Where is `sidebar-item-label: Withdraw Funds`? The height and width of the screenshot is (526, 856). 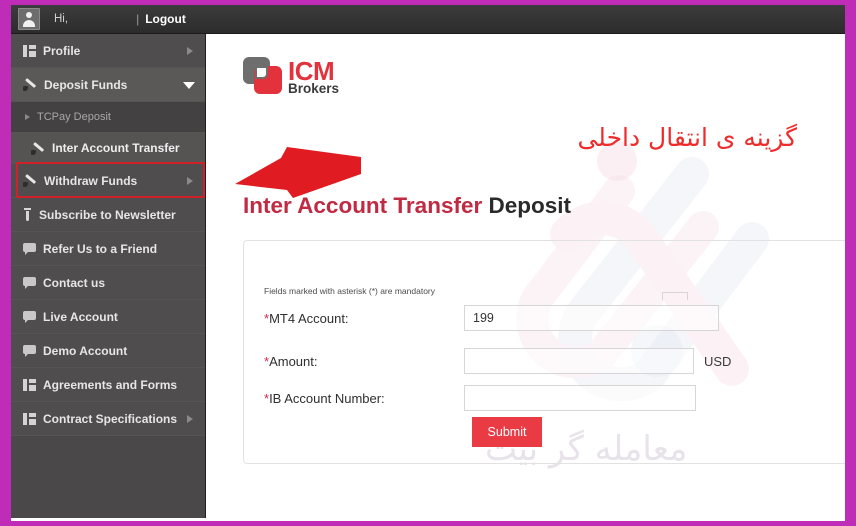 sidebar-item-label: Withdraw Funds is located at coordinates (91, 180).